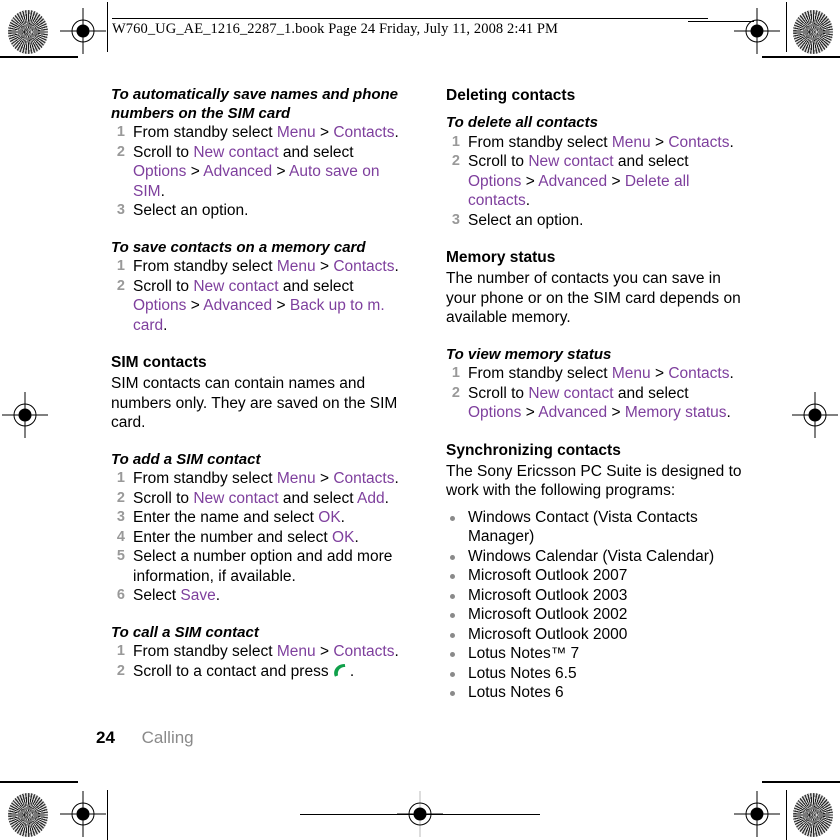 Image resolution: width=840 pixels, height=840 pixels. I want to click on step-text: Scroll to a contact and press, so click(233, 671).